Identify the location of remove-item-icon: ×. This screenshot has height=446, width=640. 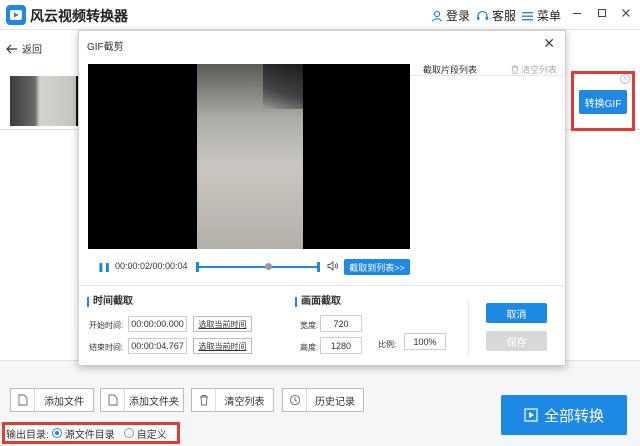
(625, 79).